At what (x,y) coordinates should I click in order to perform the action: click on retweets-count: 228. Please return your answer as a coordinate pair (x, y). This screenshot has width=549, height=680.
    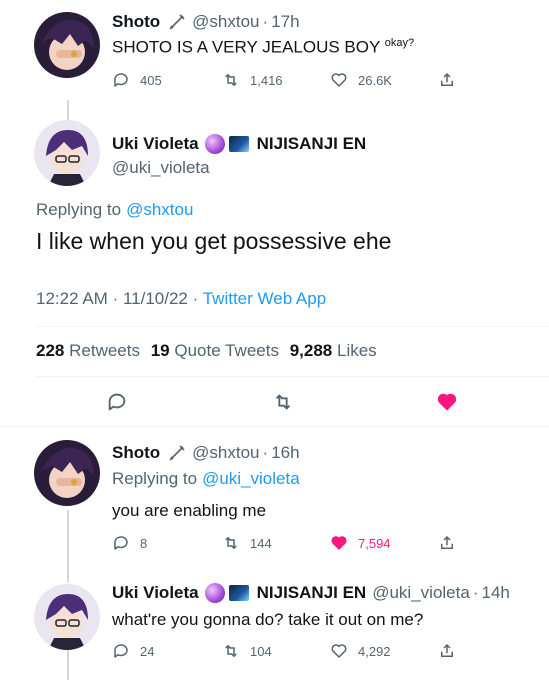
    Looking at the image, I should click on (50, 350).